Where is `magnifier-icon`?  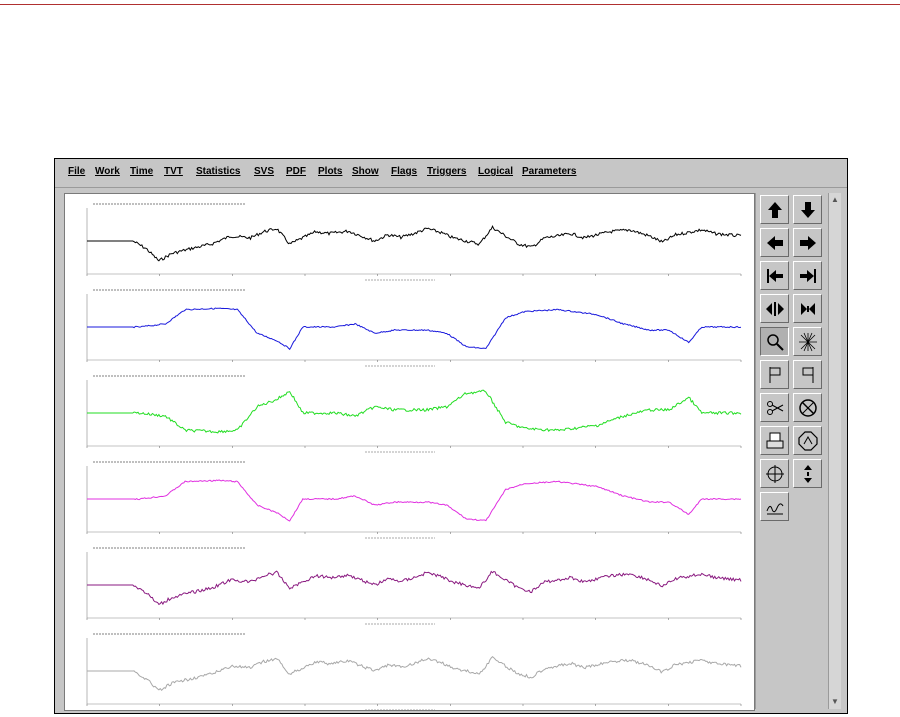 magnifier-icon is located at coordinates (775, 342).